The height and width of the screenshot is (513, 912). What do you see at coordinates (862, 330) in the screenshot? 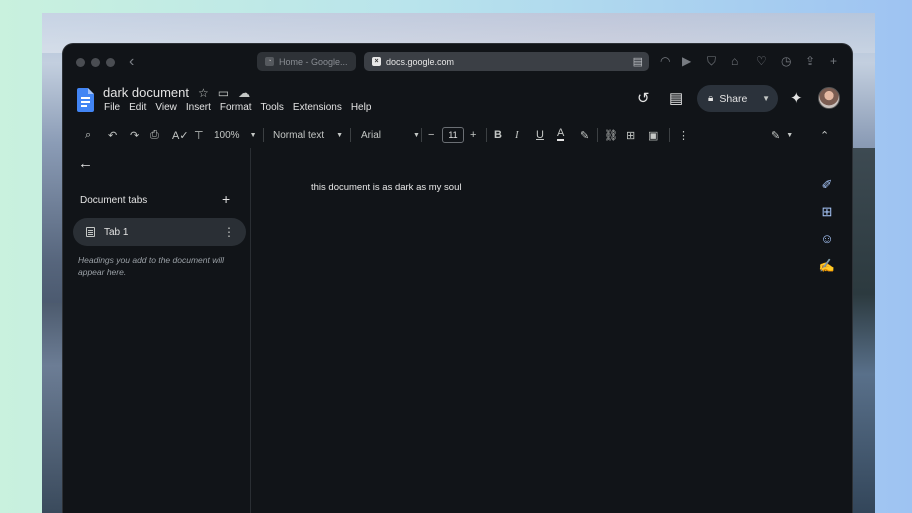
I see `mountain-right` at bounding box center [862, 330].